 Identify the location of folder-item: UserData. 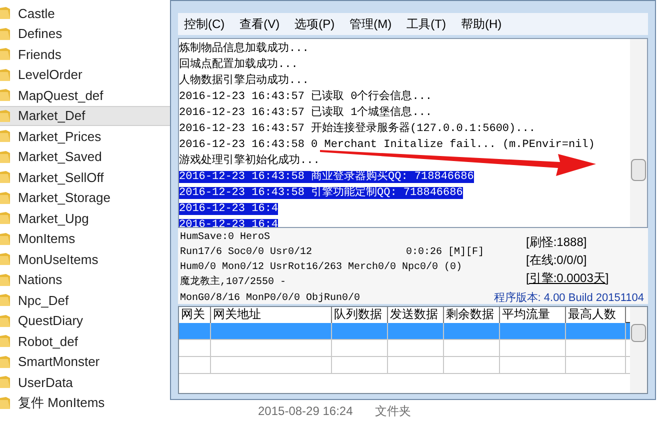
(85, 382).